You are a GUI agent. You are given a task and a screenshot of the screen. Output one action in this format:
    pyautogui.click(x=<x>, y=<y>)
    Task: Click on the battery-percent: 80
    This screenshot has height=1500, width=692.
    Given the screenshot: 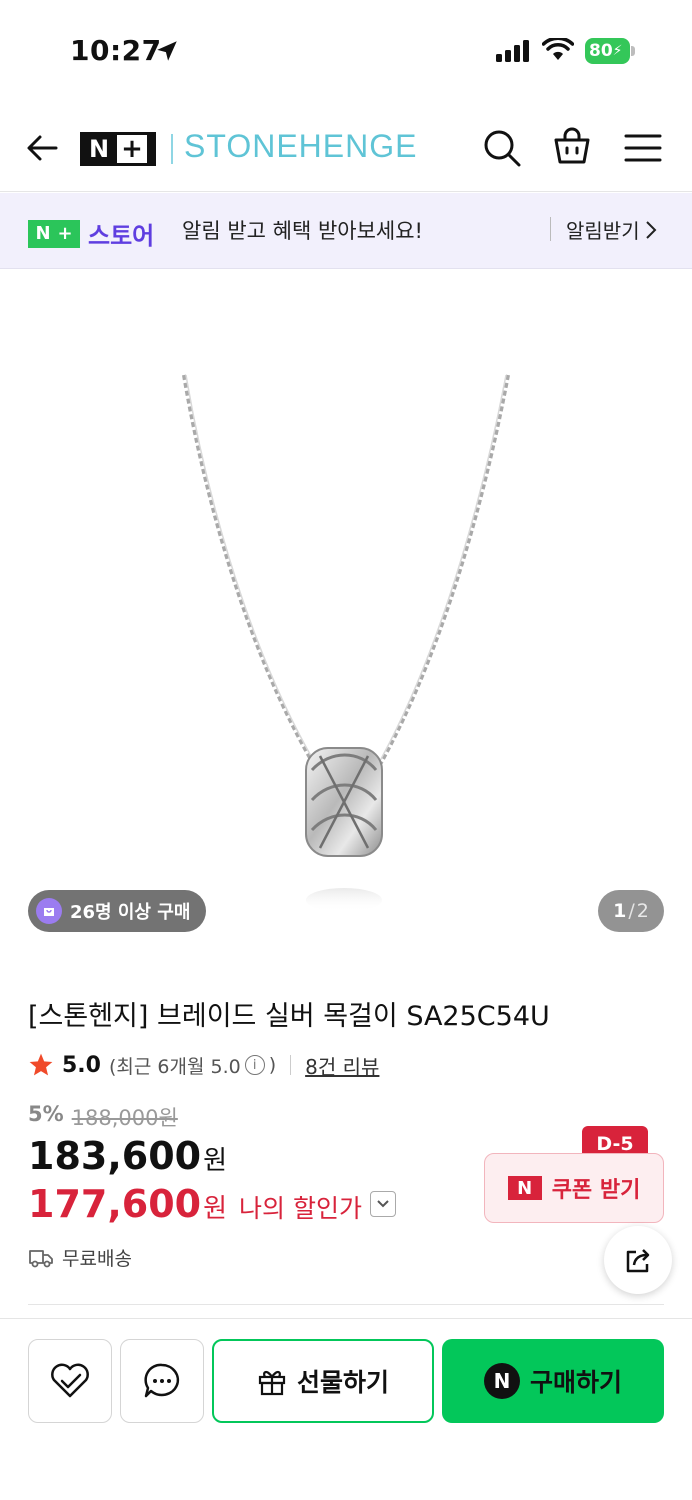 What is the action you would take?
    pyautogui.click(x=601, y=51)
    